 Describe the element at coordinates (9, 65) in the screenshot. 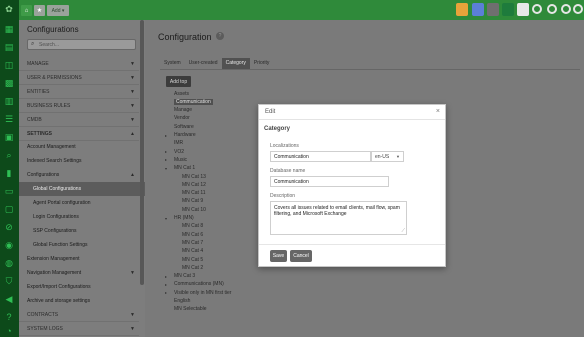

I see `assets-icon: ◫` at that location.